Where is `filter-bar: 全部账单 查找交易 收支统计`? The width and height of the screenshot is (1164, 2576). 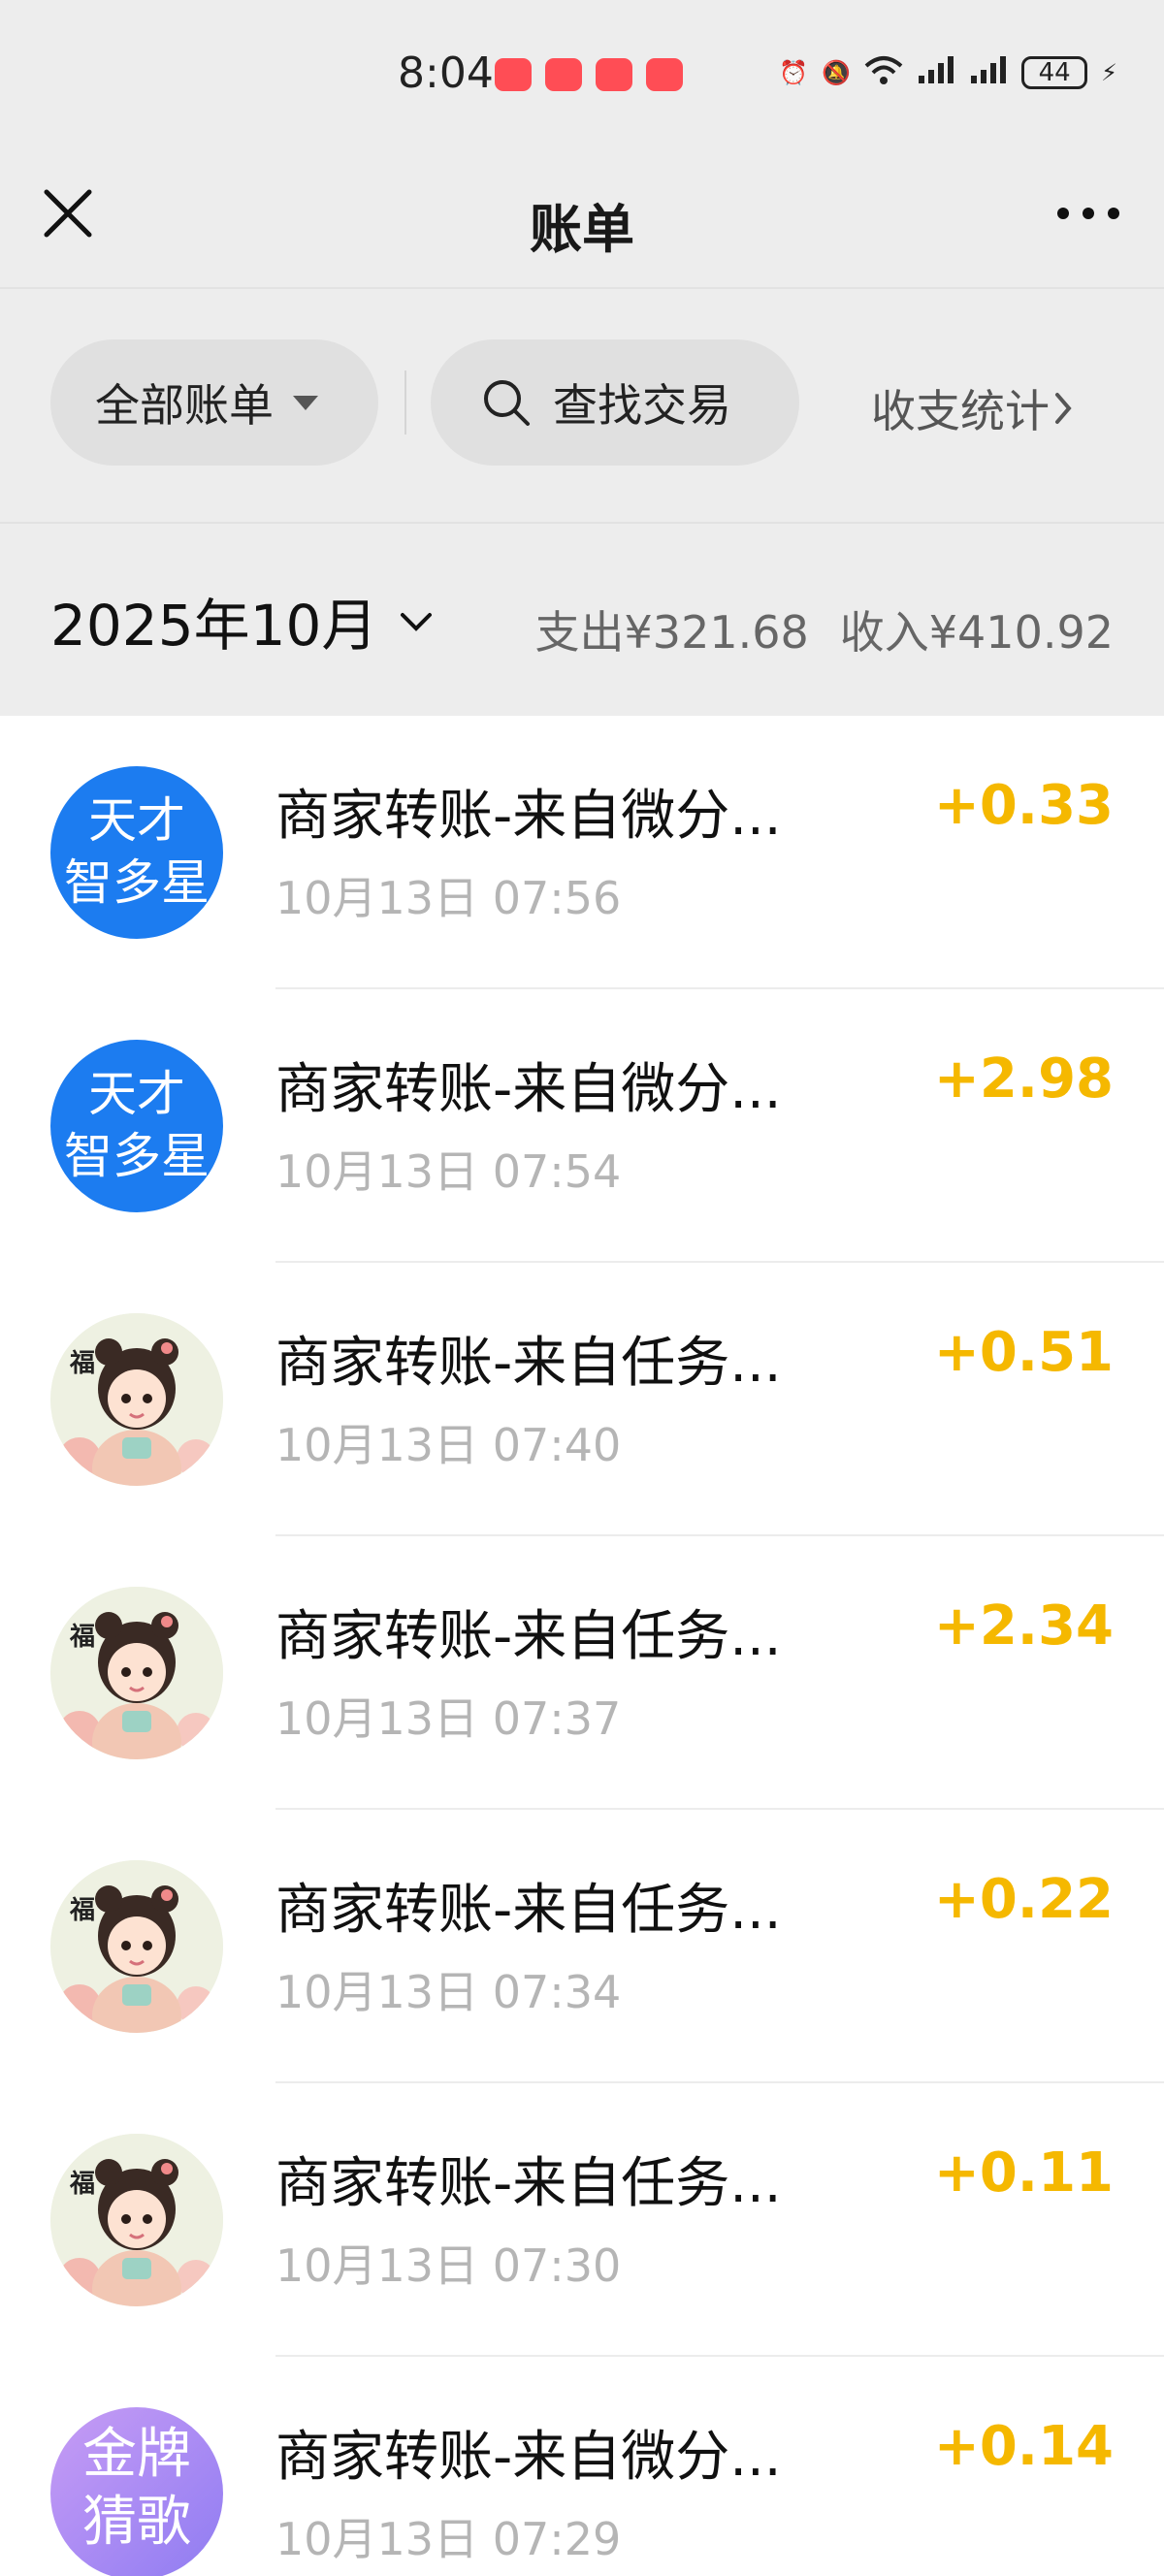
filter-bar: 全部账单 查找交易 收支统计 is located at coordinates (582, 406).